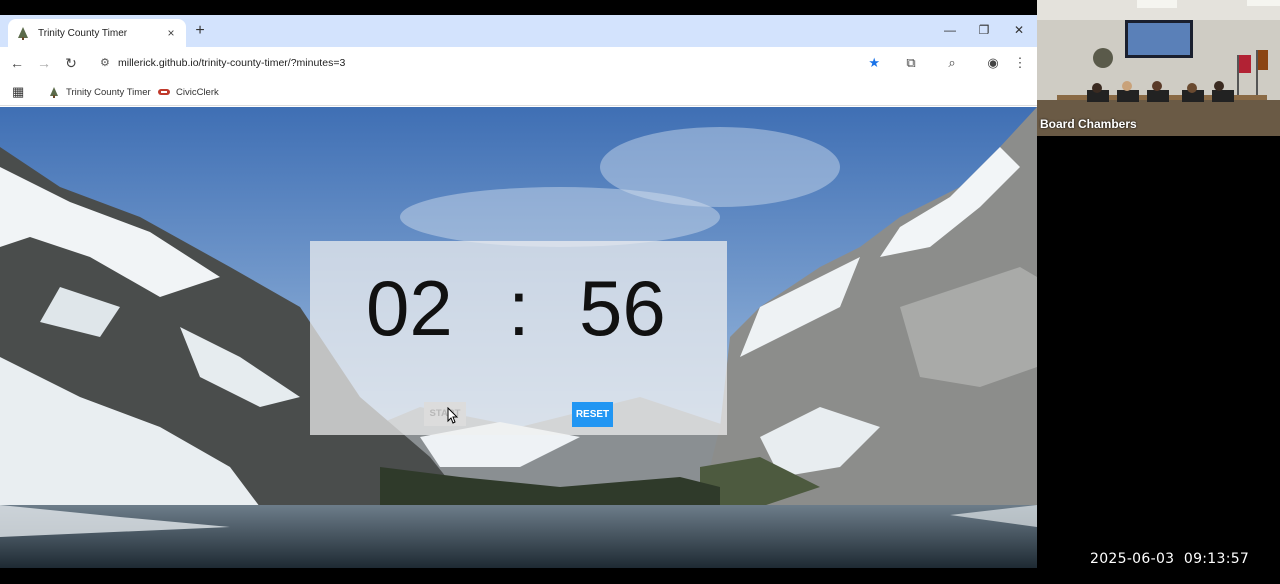 This screenshot has height=584, width=1280. Describe the element at coordinates (18, 92) in the screenshot. I see `apps-icon: ▦` at that location.